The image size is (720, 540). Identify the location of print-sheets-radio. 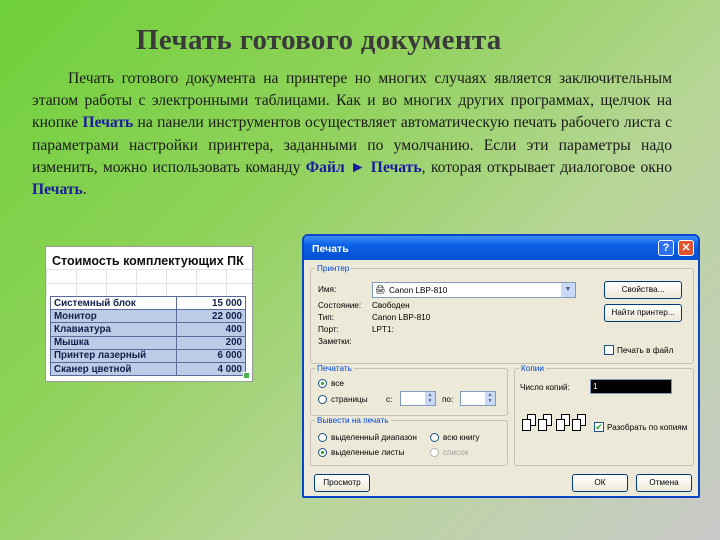
(322, 452).